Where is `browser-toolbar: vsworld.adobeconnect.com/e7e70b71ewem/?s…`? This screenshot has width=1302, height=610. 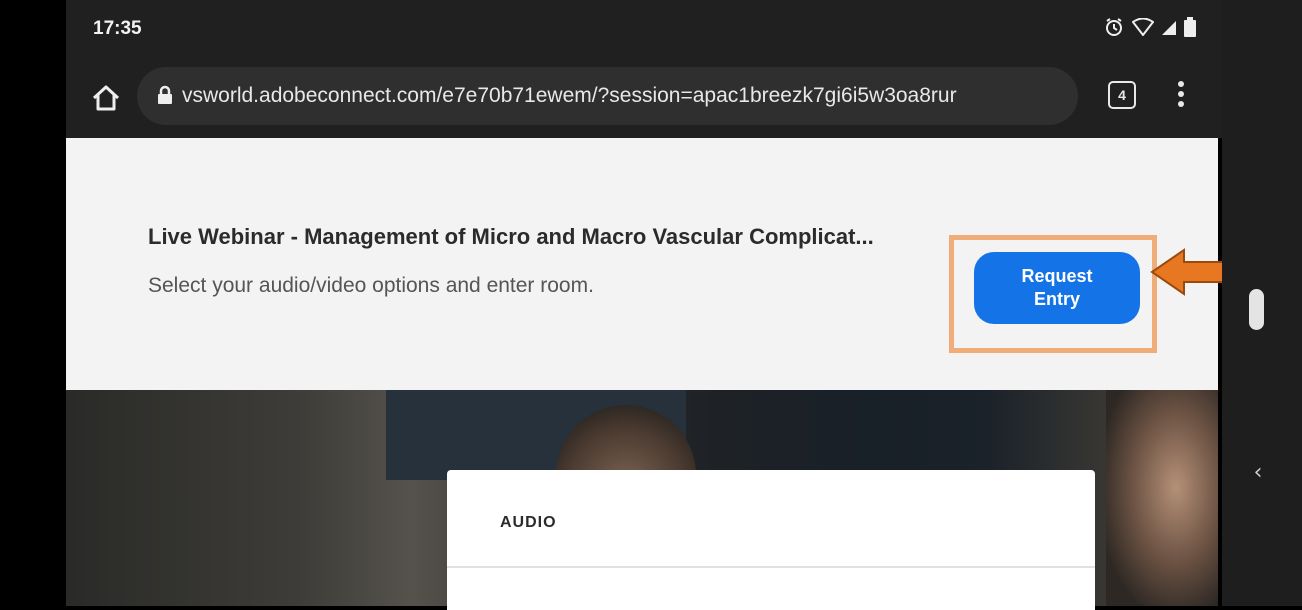
browser-toolbar: vsworld.adobeconnect.com/e7e70b71ewem/?s… is located at coordinates (644, 100).